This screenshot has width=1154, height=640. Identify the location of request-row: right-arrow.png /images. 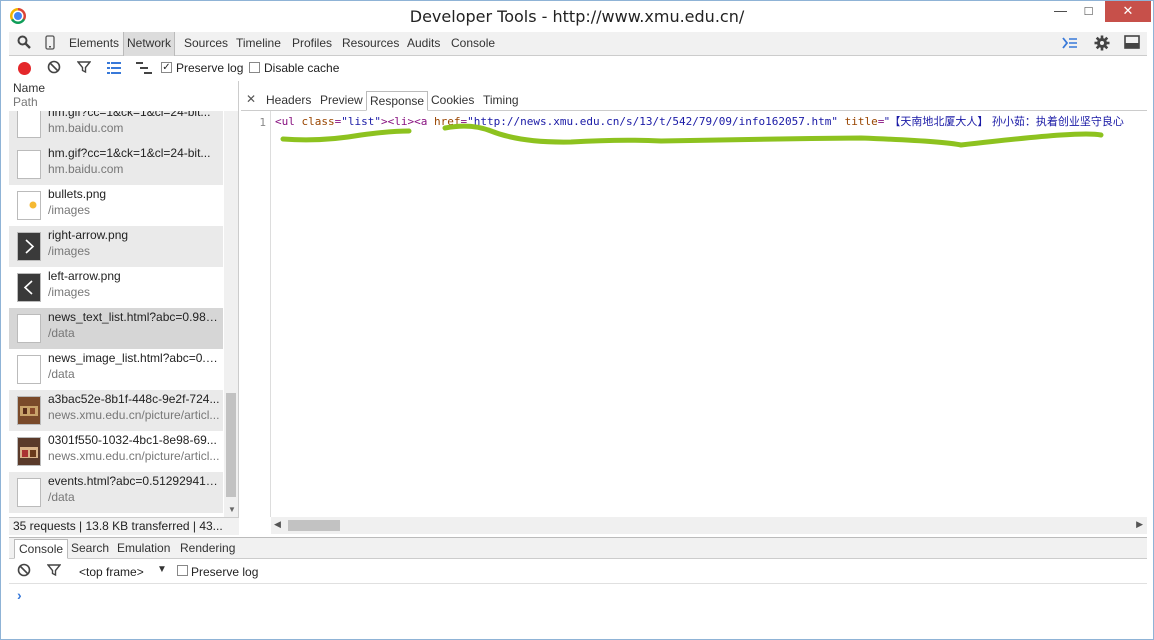
(116, 246).